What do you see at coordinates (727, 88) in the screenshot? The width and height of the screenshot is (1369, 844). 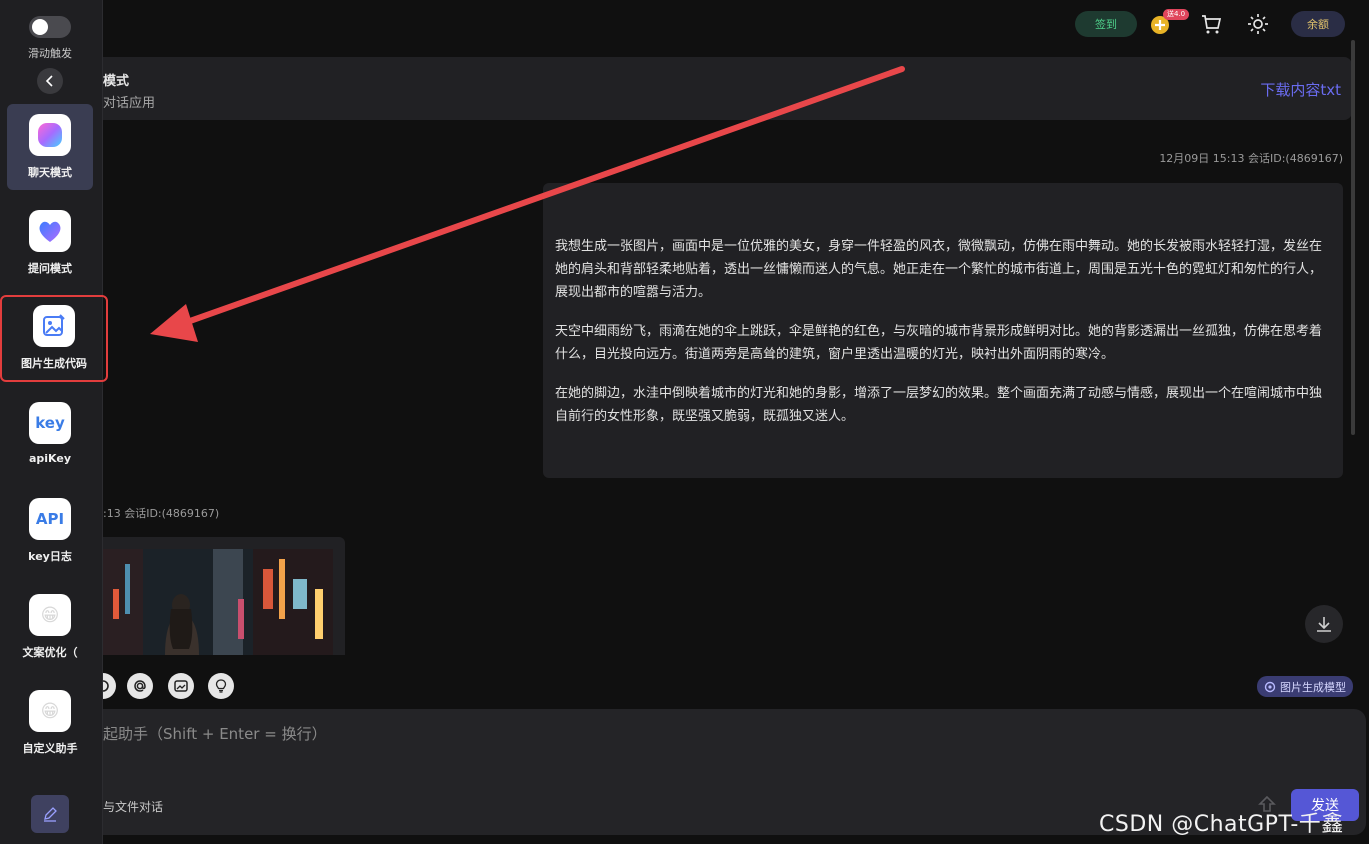 I see `mode-header: 模式 对话应用 下载内容txt` at bounding box center [727, 88].